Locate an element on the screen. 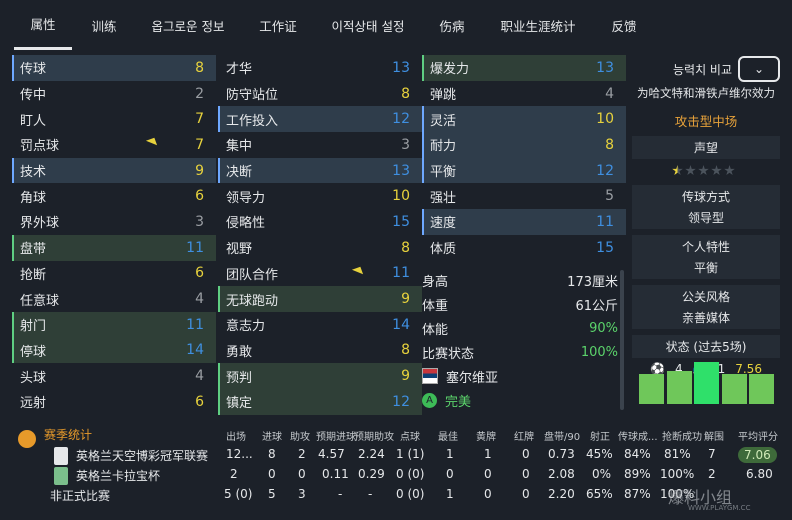 The image size is (792, 520). attr-row: 传球 8 is located at coordinates (114, 68).